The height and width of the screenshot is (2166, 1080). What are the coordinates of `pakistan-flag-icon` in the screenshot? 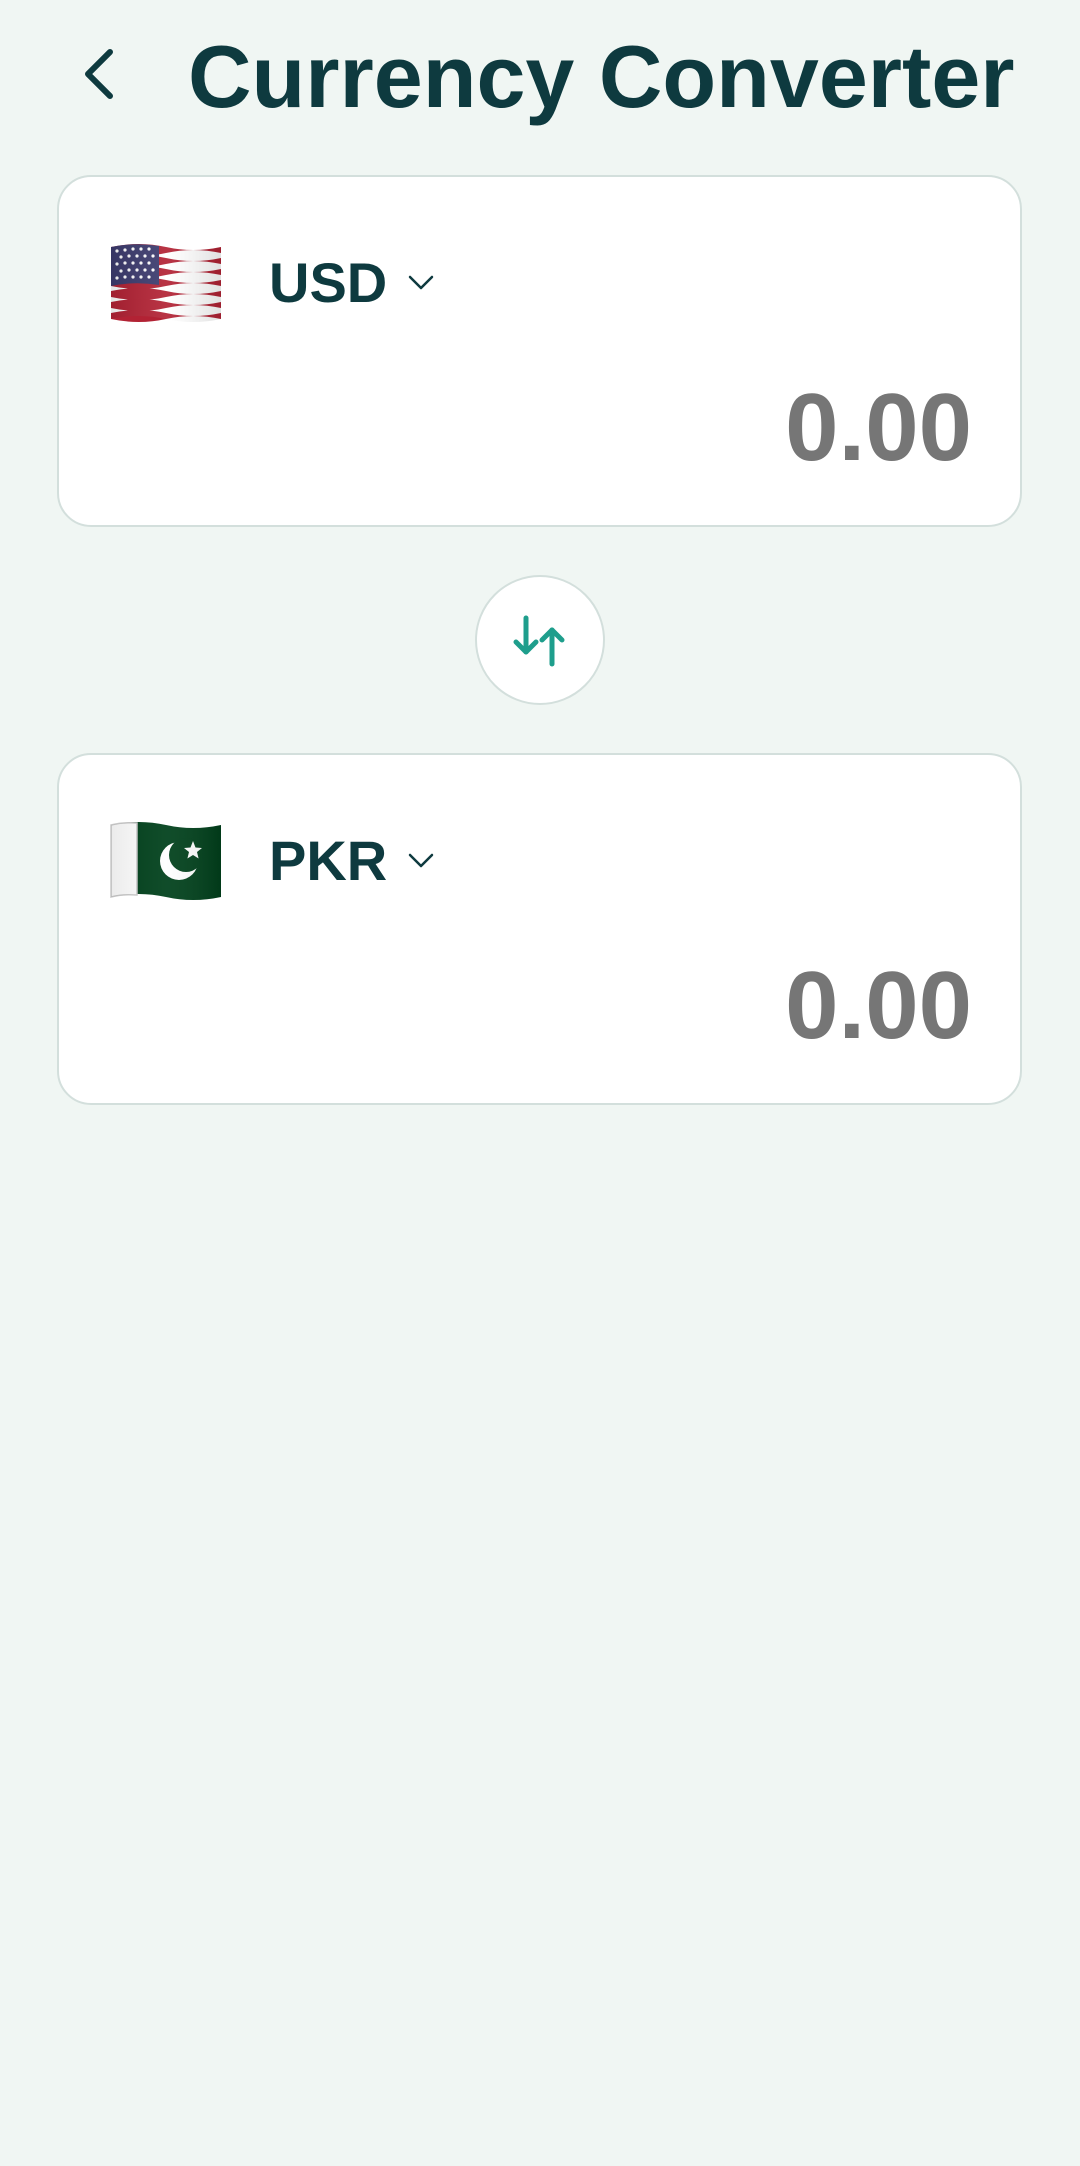 It's located at (166, 860).